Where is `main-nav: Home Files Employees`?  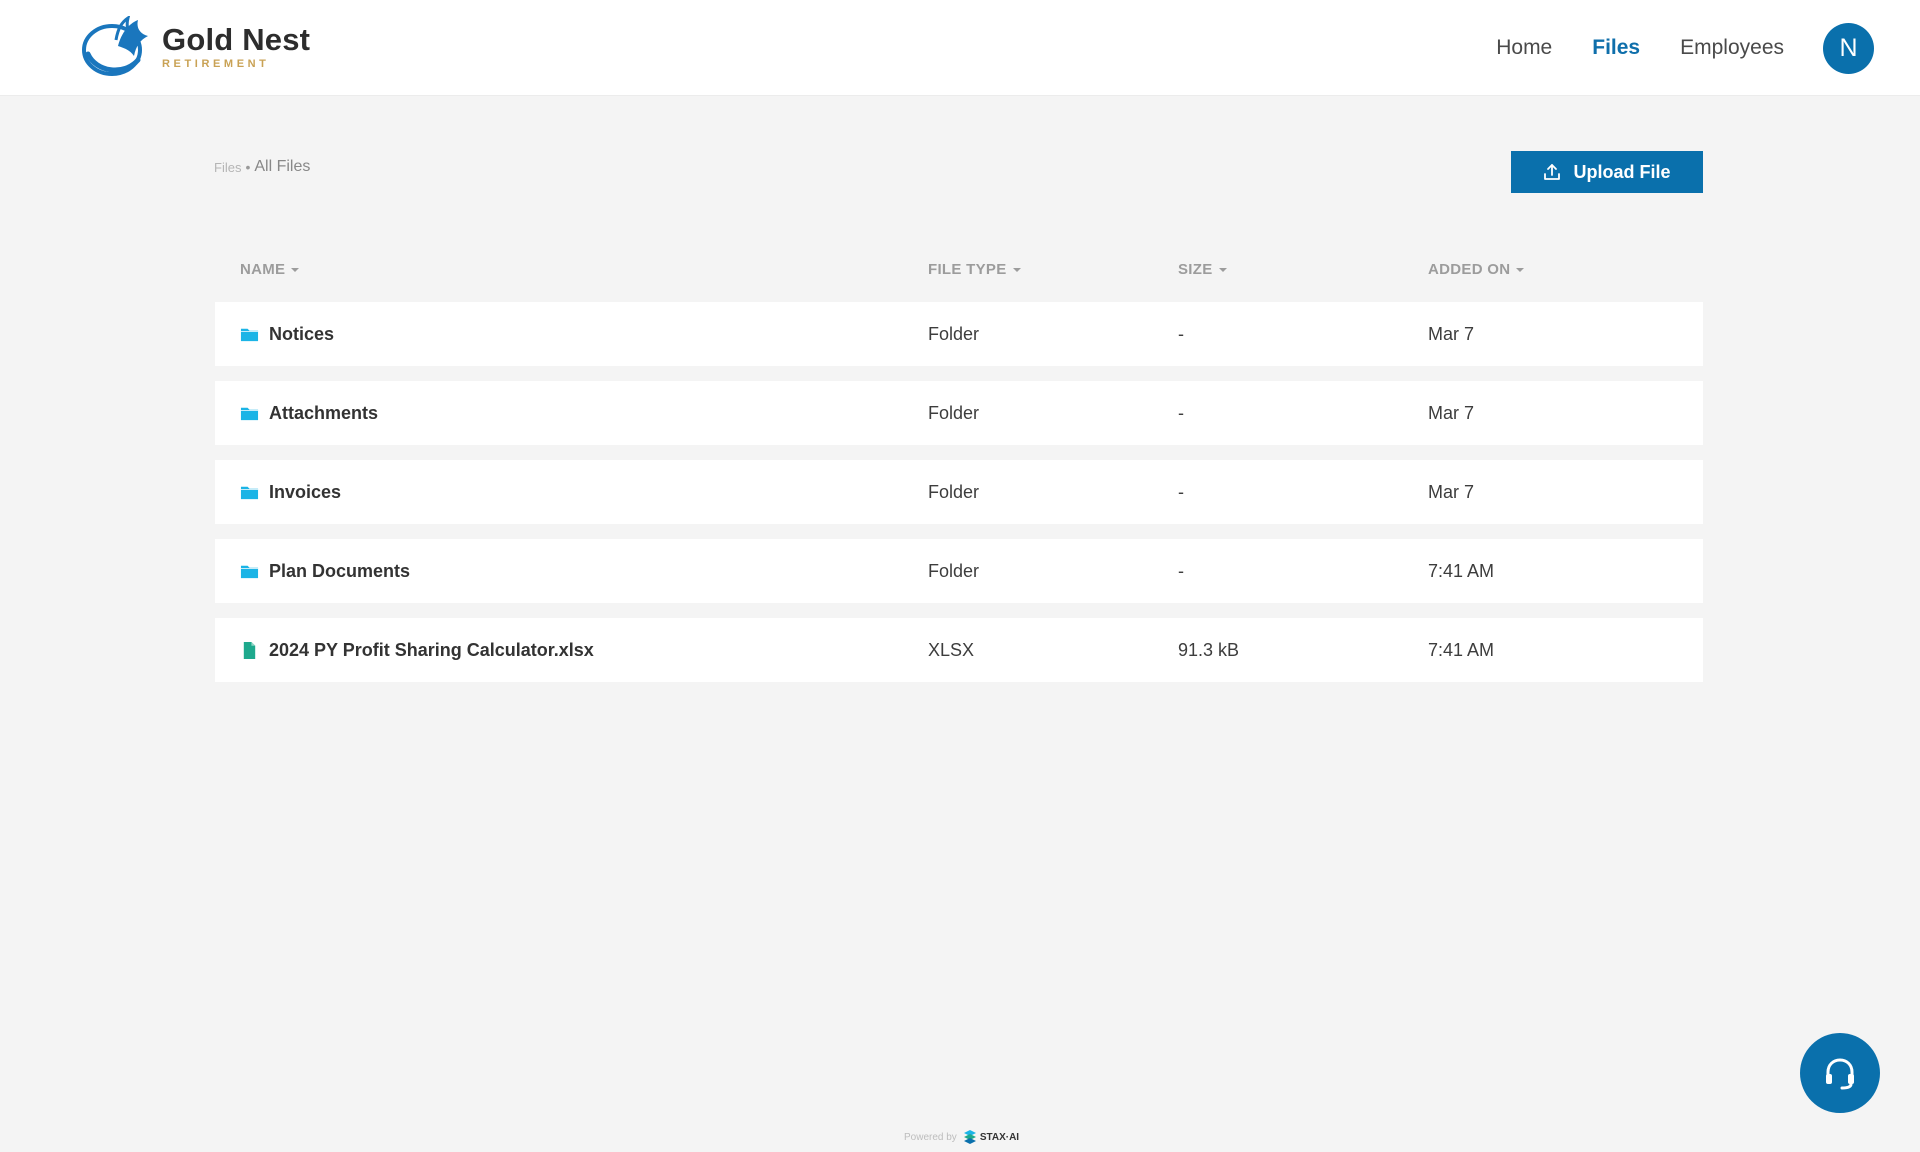 main-nav: Home Files Employees is located at coordinates (1640, 48).